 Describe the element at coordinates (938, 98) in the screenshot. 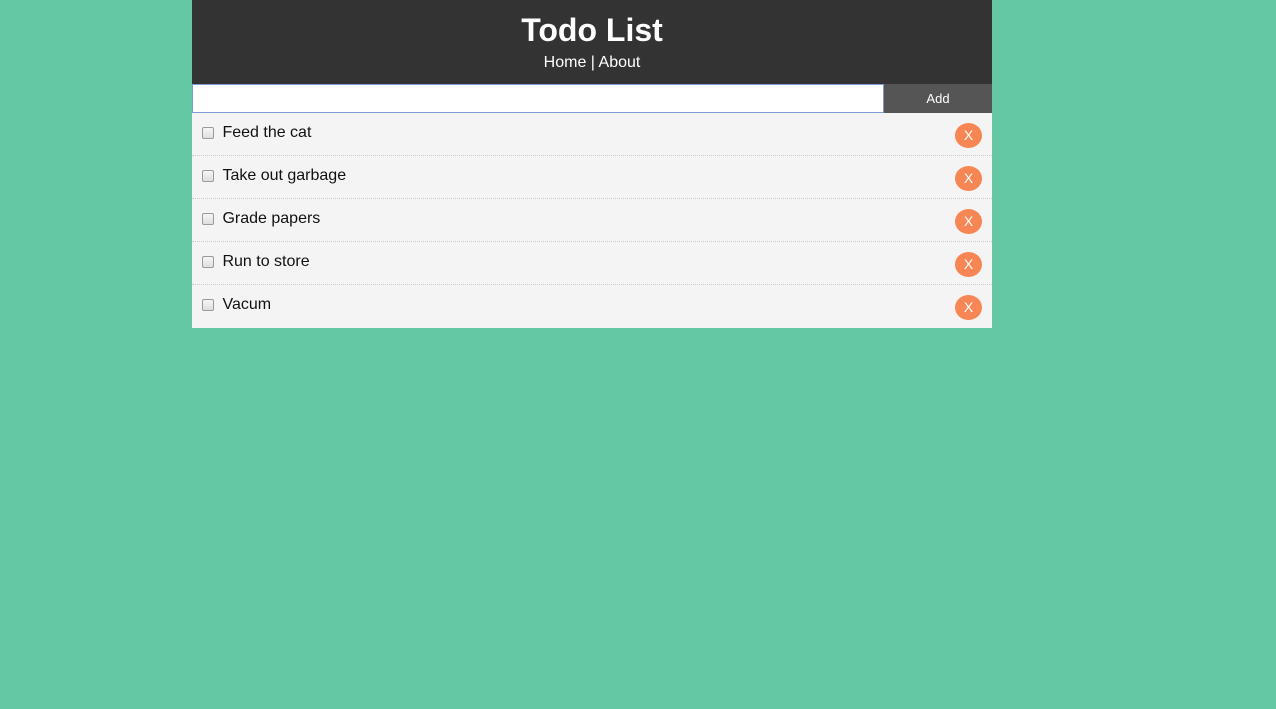

I see `add-button: Add` at that location.